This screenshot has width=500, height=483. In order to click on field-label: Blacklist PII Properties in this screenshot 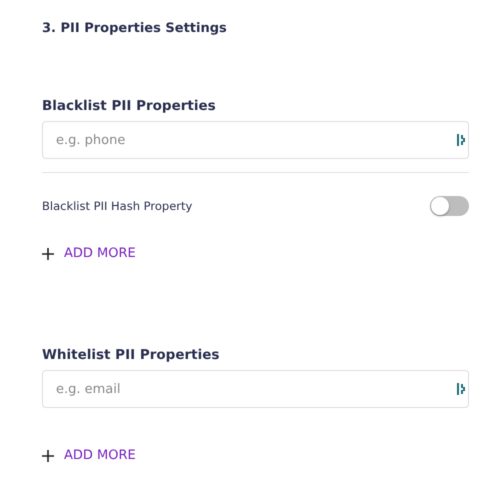, I will do `click(129, 106)`.